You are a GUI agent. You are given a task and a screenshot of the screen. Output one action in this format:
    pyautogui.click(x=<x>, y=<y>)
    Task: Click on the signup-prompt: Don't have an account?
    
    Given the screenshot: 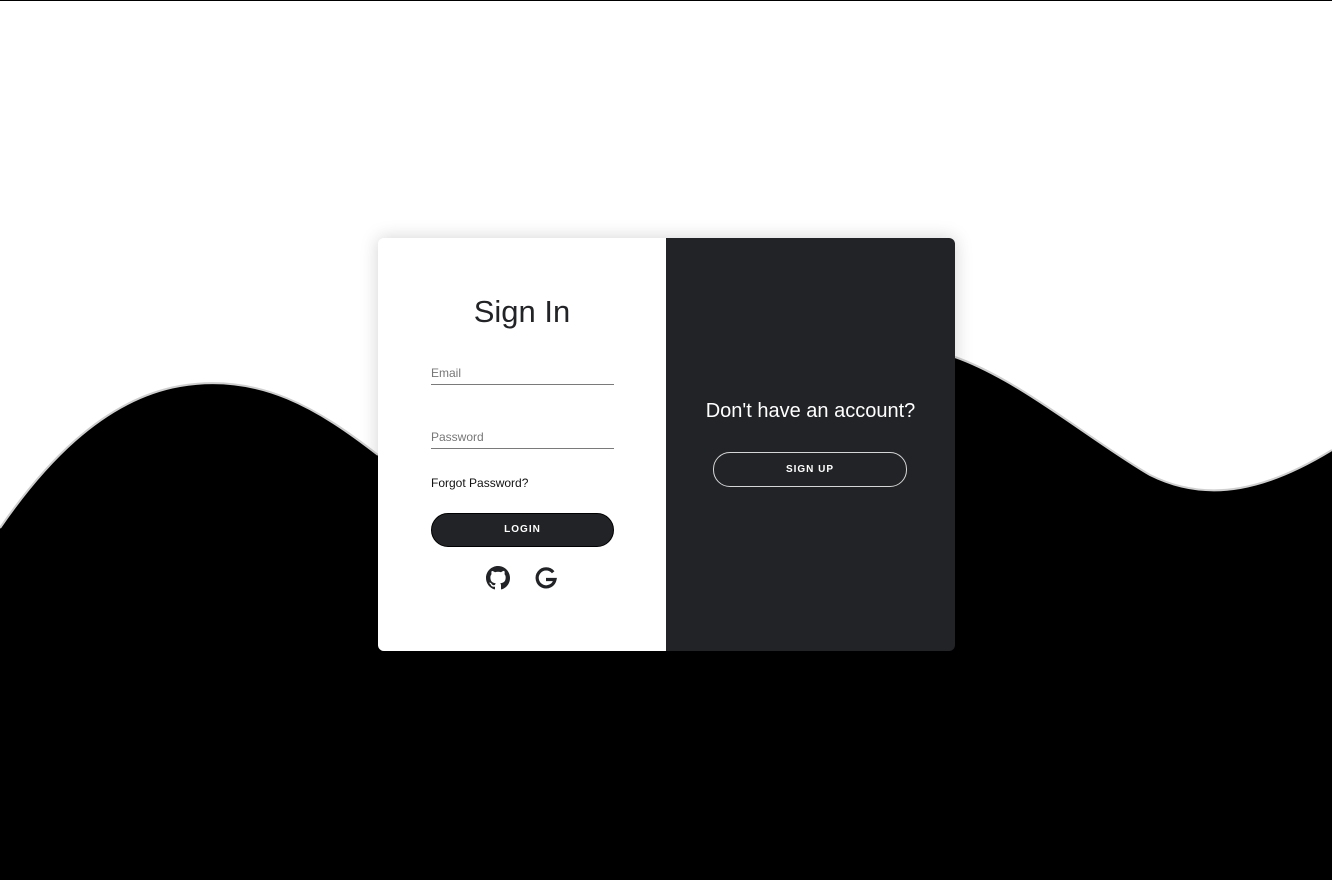 What is the action you would take?
    pyautogui.click(x=810, y=411)
    